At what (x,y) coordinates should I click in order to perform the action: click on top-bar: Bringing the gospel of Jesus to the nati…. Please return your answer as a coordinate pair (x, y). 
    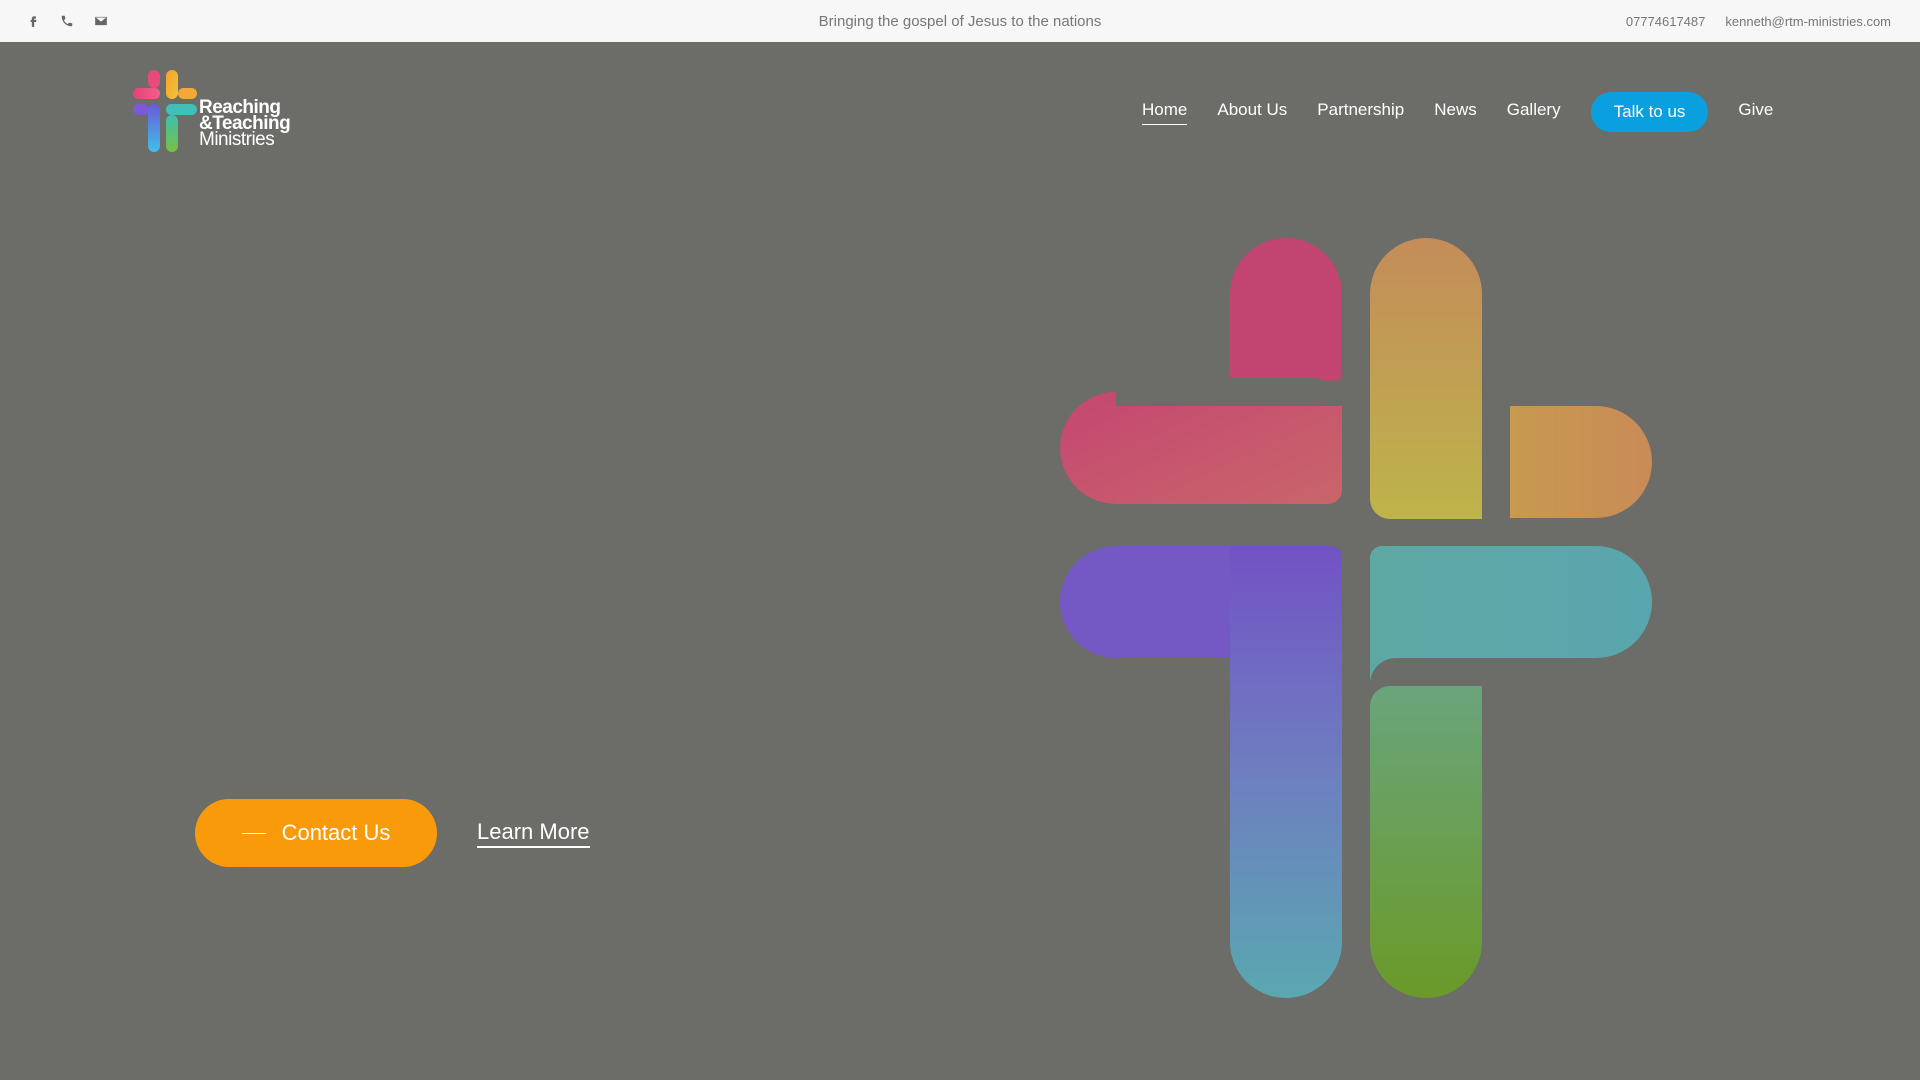
    Looking at the image, I should click on (960, 21).